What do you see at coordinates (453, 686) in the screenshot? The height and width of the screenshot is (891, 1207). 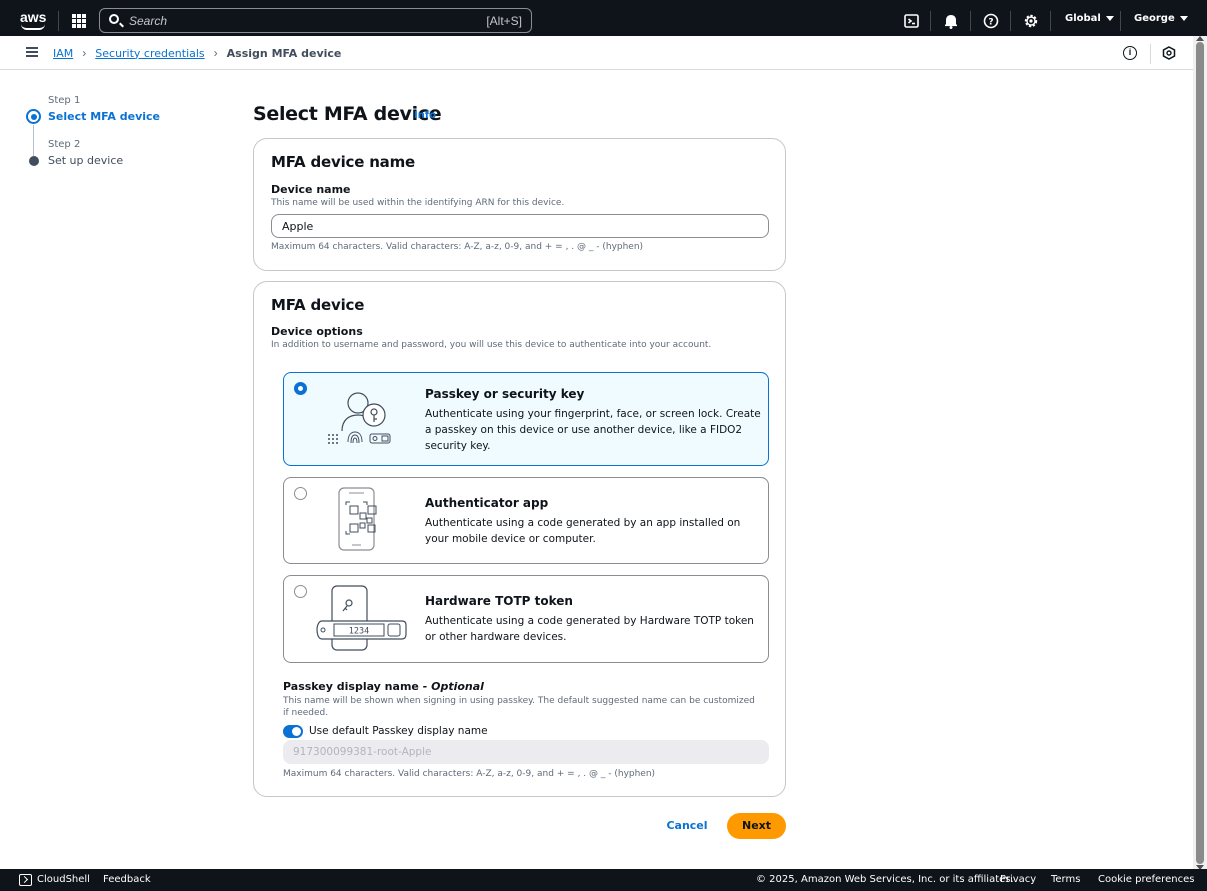 I see `optional-tag: - Optional` at bounding box center [453, 686].